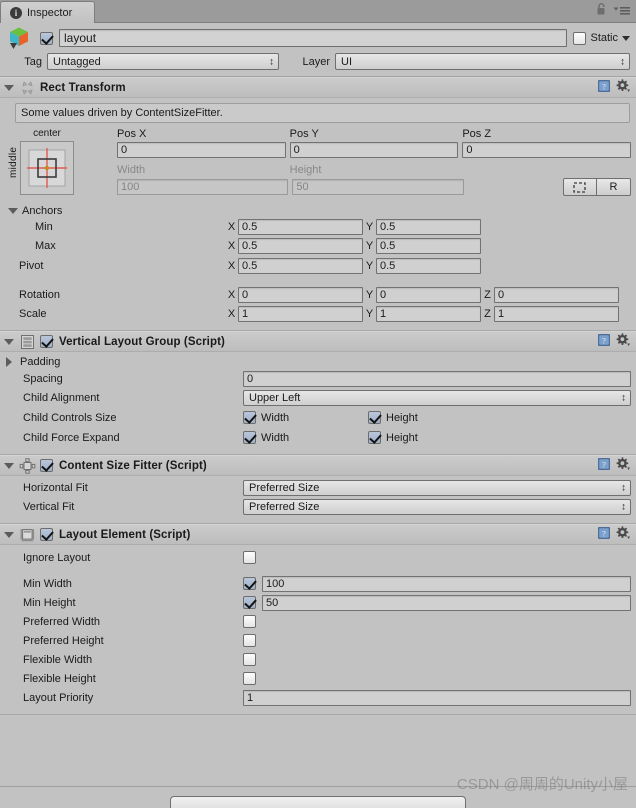 This screenshot has height=808, width=636. Describe the element at coordinates (621, 11) in the screenshot. I see `hamburger-menu-icon` at that location.